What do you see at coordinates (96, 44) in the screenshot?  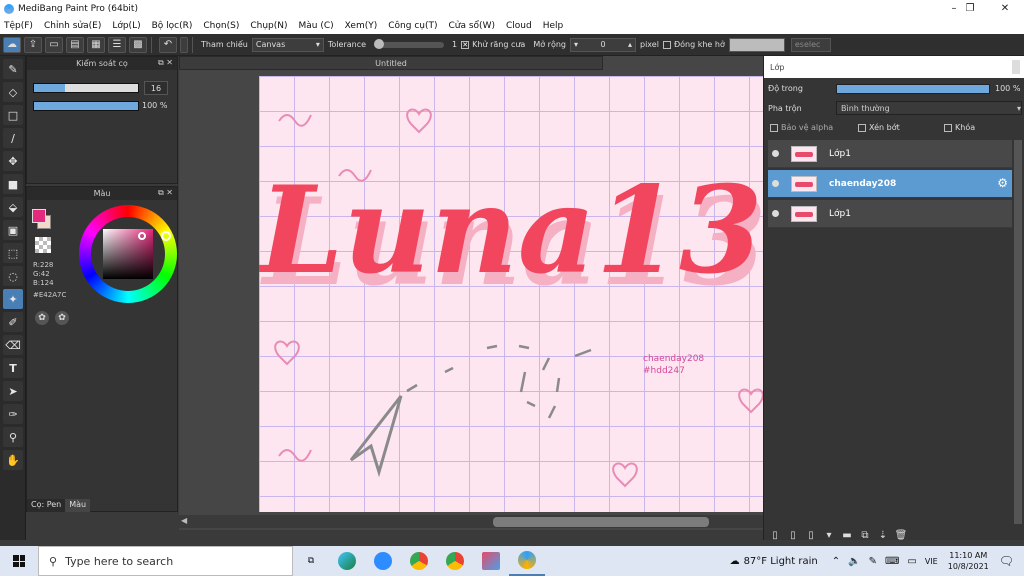 I see `page-icon: ▦` at bounding box center [96, 44].